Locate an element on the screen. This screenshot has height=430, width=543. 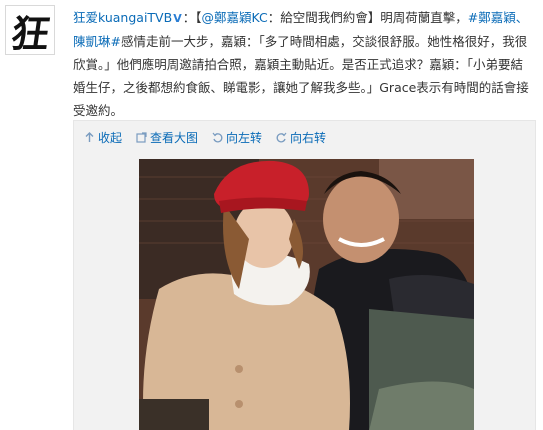
rotate-left-button: 向左转 is located at coordinates (237, 137).